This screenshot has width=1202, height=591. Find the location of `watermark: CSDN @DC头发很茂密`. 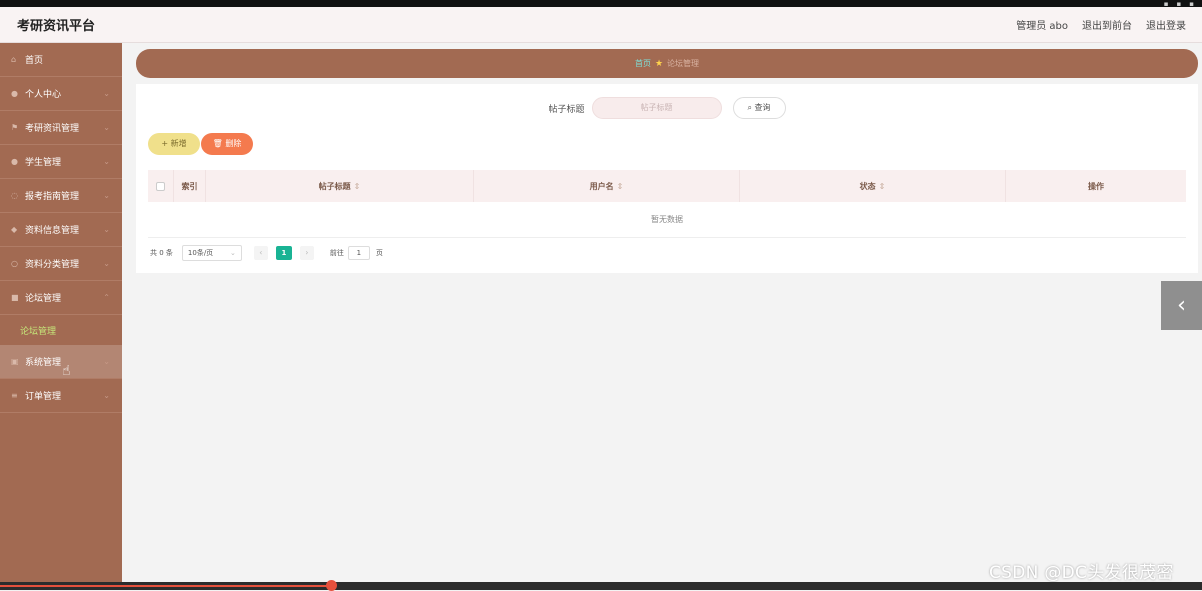

watermark: CSDN @DC头发很茂密 is located at coordinates (1081, 573).